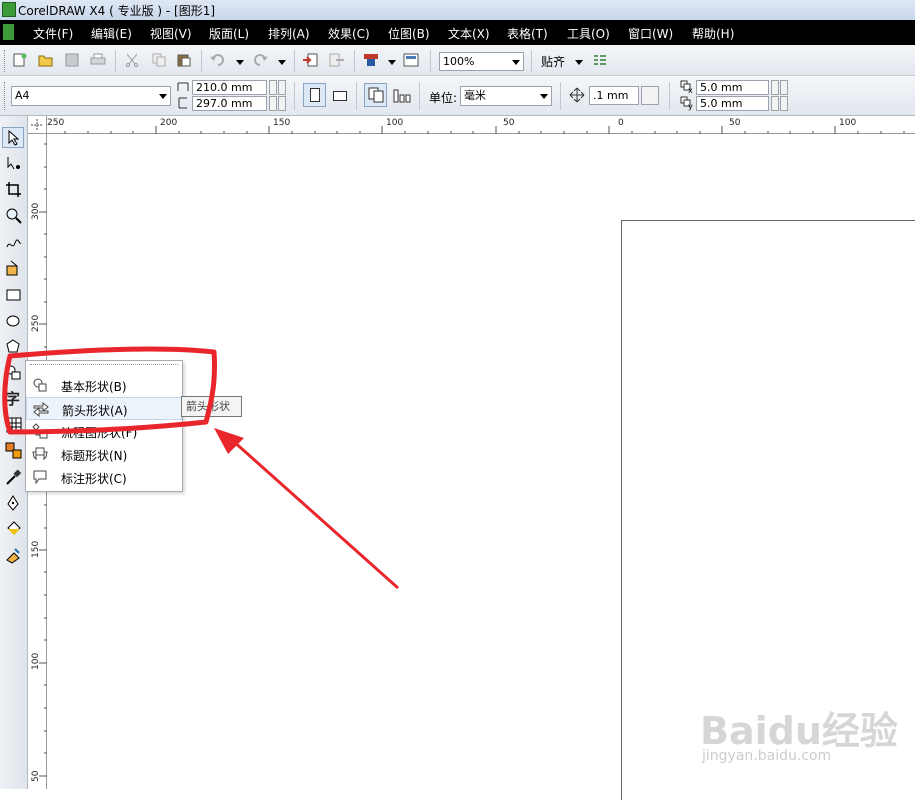 This screenshot has height=800, width=915. Describe the element at coordinates (36, 776) in the screenshot. I see `ruler-left-label: 50` at that location.